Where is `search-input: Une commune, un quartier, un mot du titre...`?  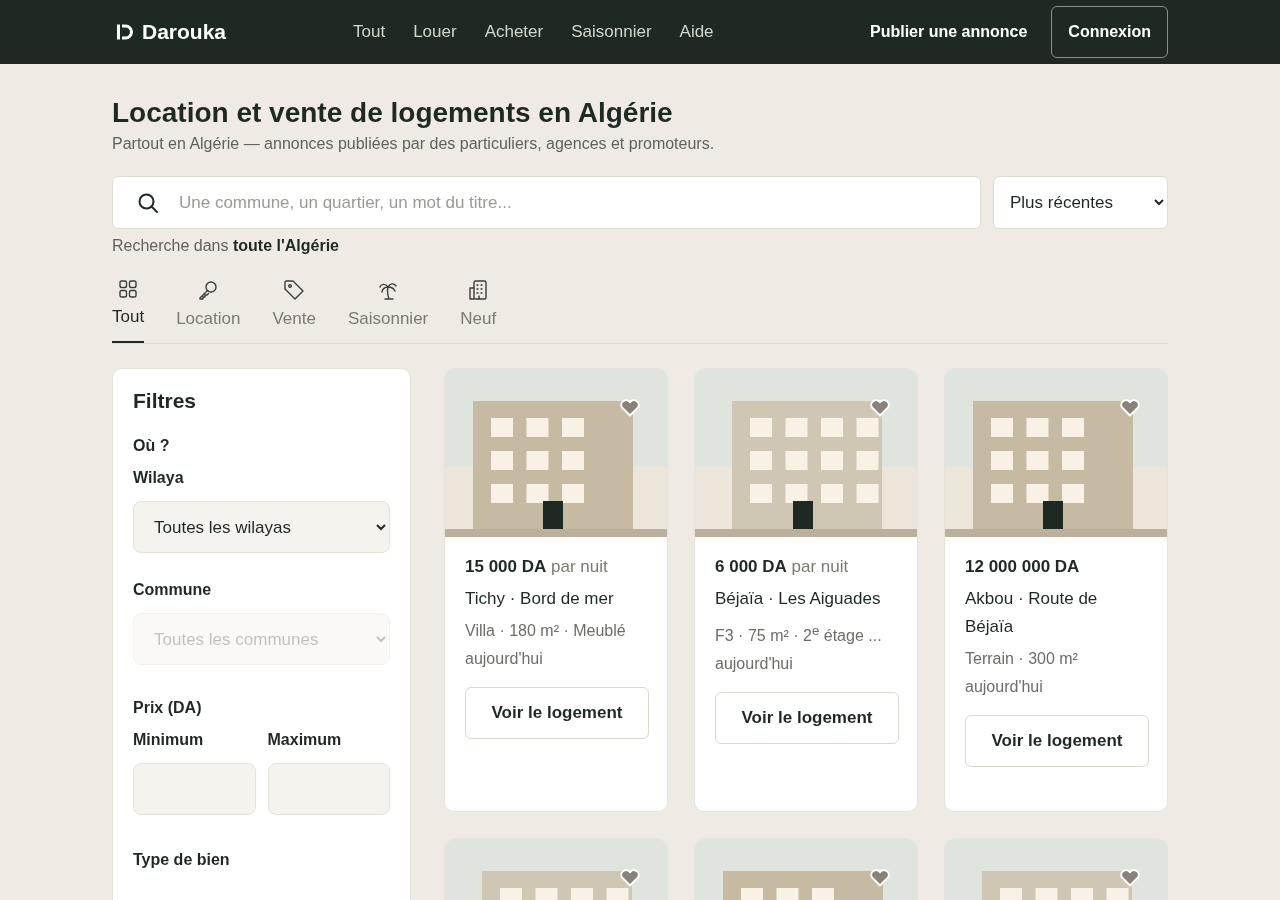 search-input: Une commune, un quartier, un mot du titre... is located at coordinates (578, 202).